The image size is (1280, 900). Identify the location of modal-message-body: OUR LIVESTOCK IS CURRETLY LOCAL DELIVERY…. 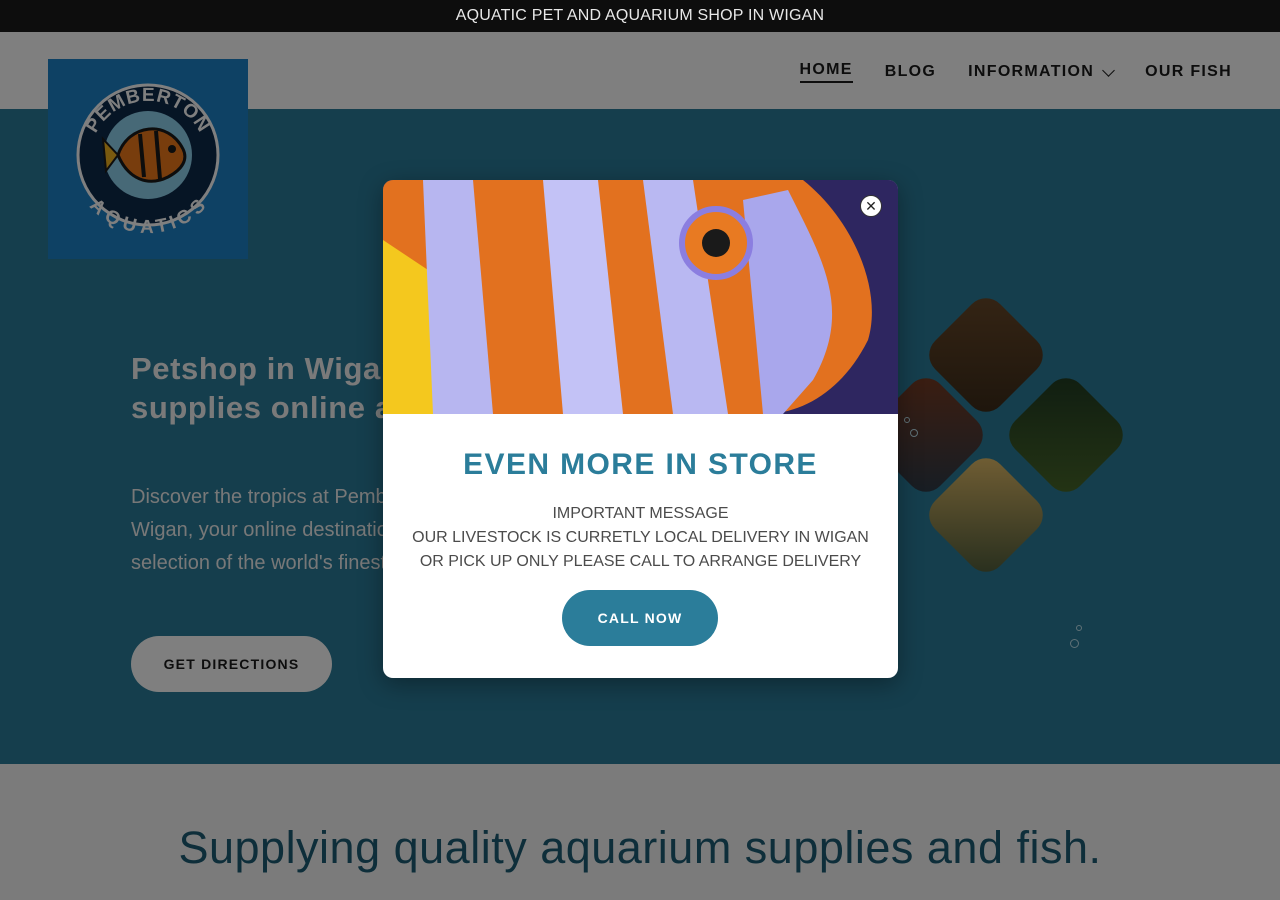
(640, 549).